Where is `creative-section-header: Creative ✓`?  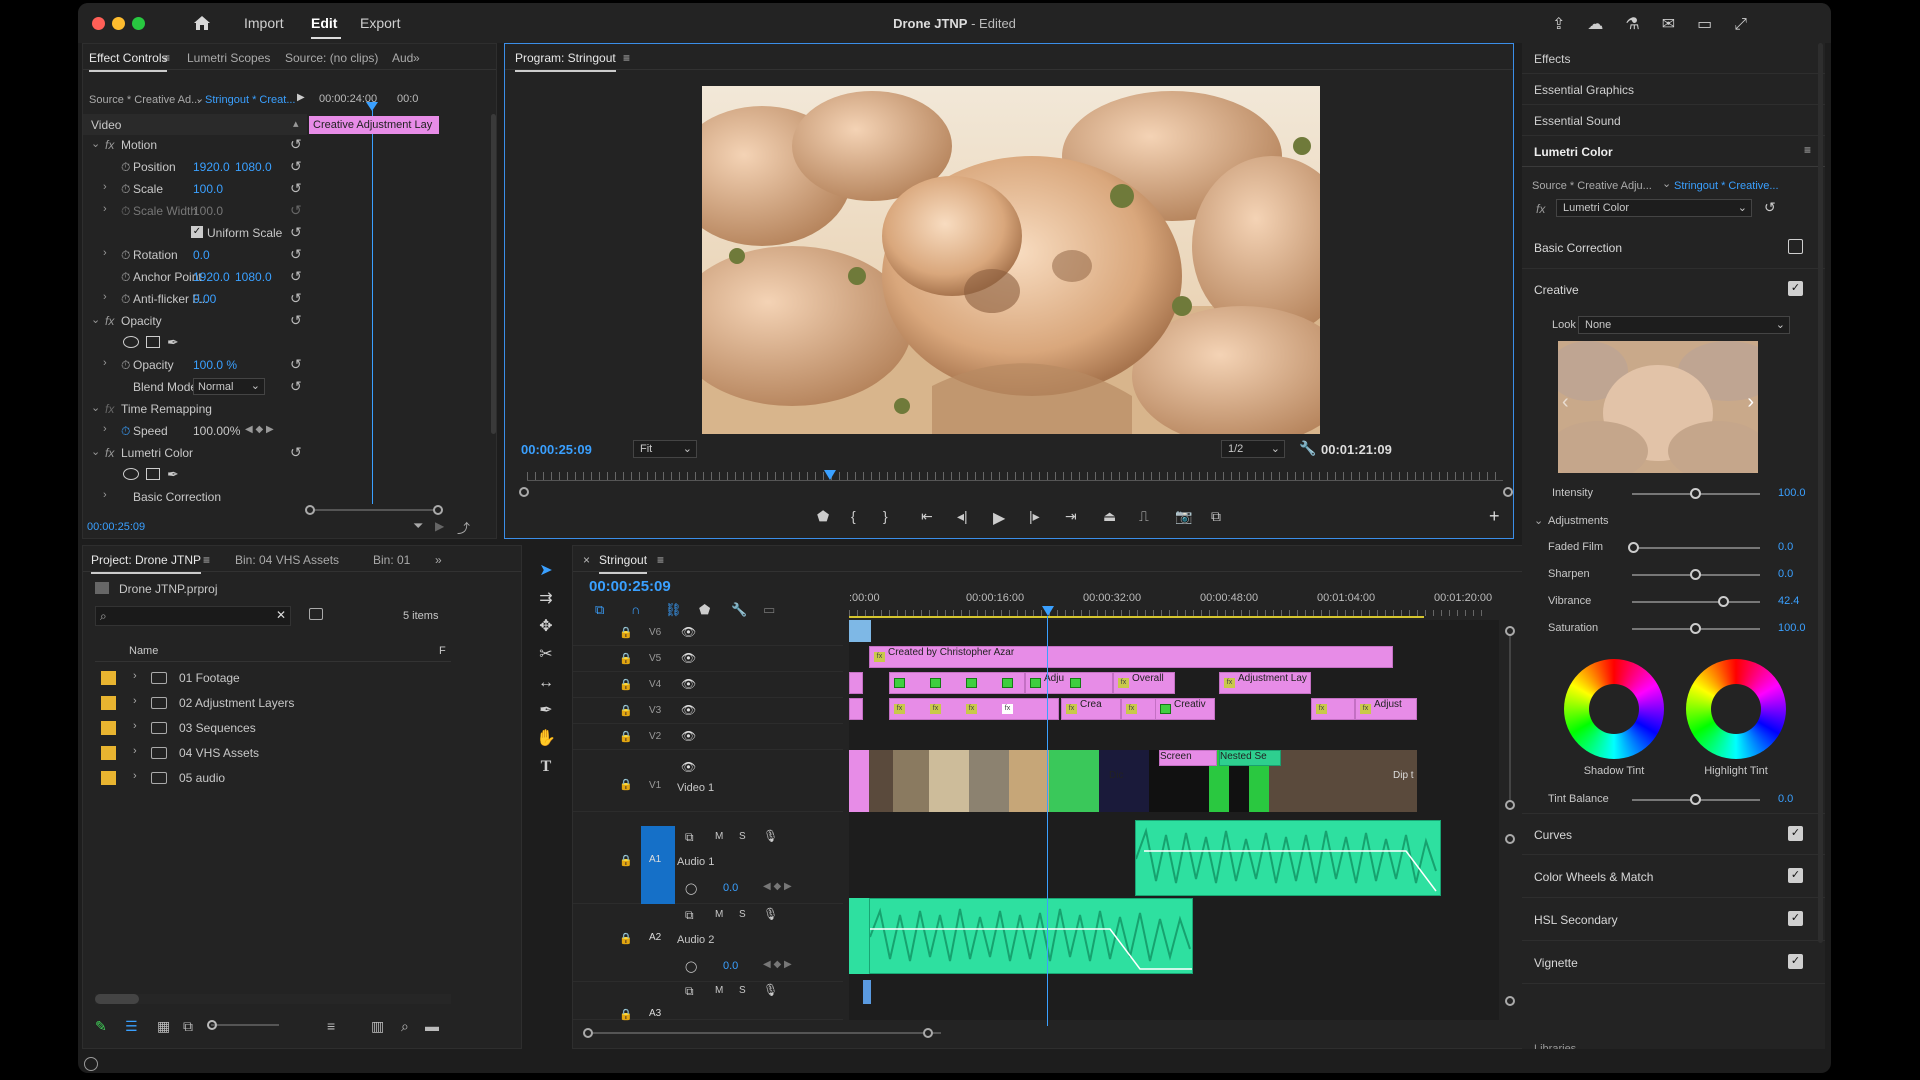 creative-section-header: Creative ✓ is located at coordinates (1673, 290).